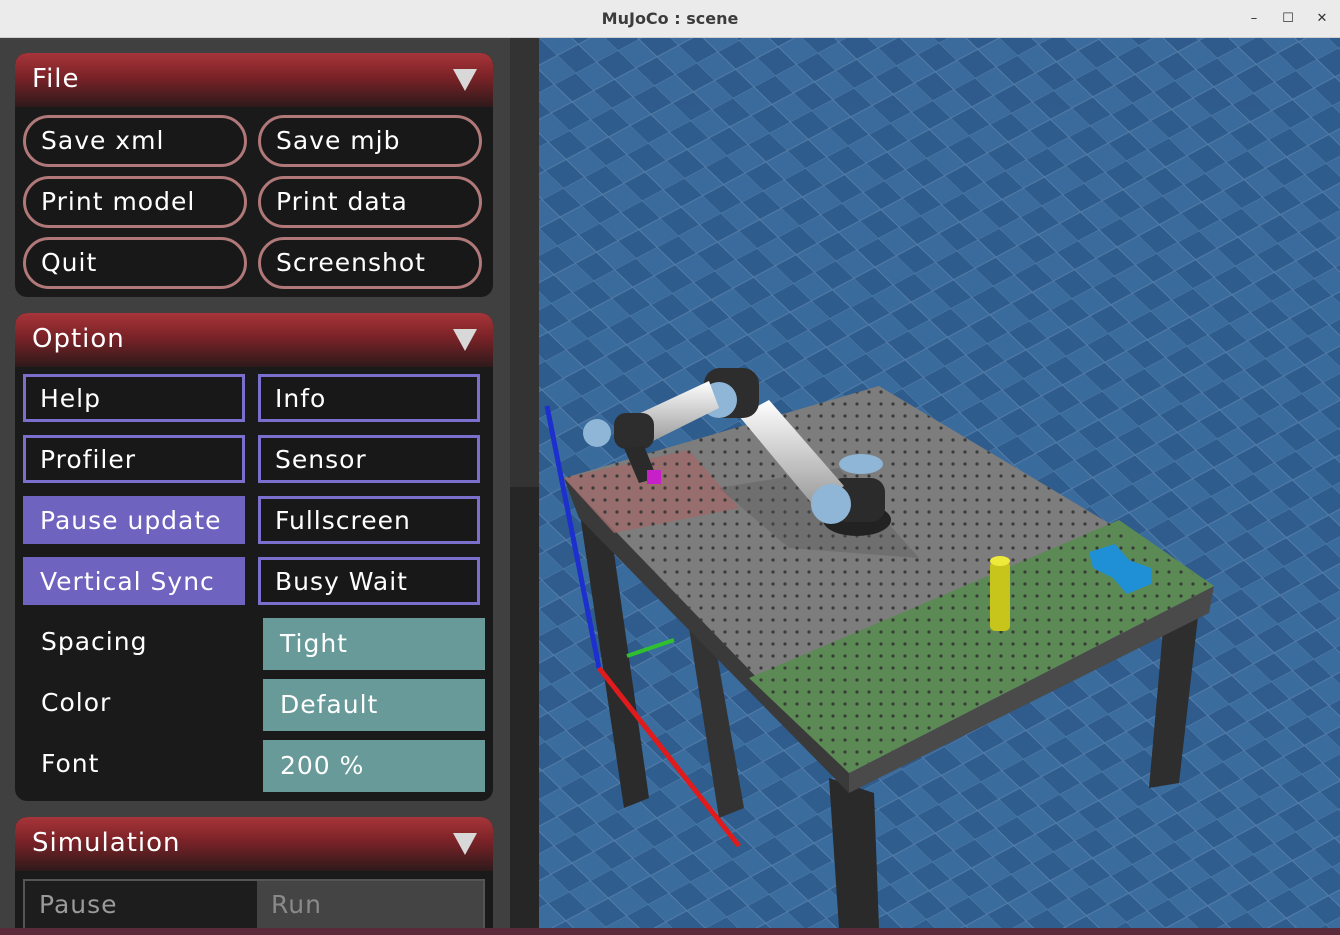  What do you see at coordinates (314, 643) in the screenshot?
I see `select-value: Tight` at bounding box center [314, 643].